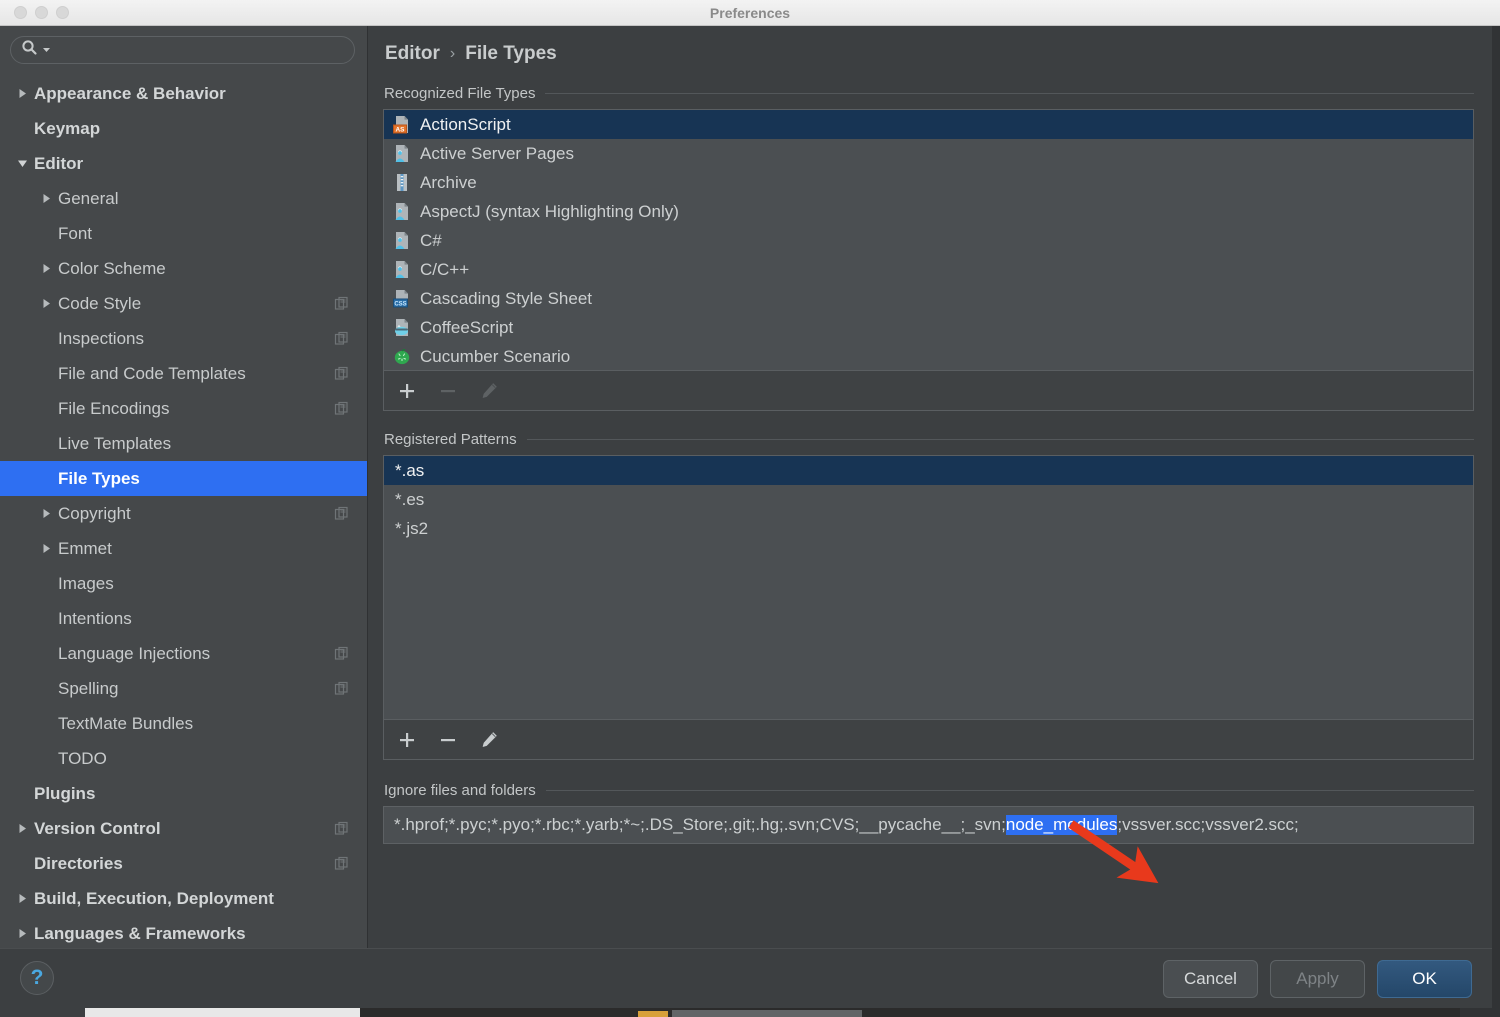 The height and width of the screenshot is (1017, 1500). What do you see at coordinates (401, 130) in the screenshot?
I see `svg-text: AS` at bounding box center [401, 130].